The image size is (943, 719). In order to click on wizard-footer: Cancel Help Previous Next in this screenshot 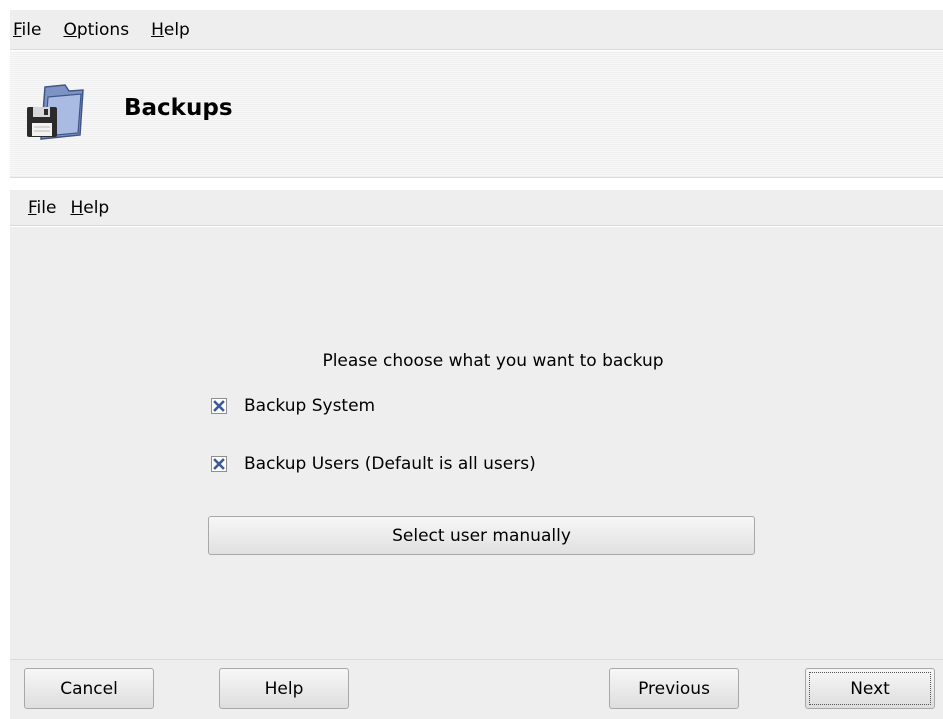, I will do `click(476, 689)`.